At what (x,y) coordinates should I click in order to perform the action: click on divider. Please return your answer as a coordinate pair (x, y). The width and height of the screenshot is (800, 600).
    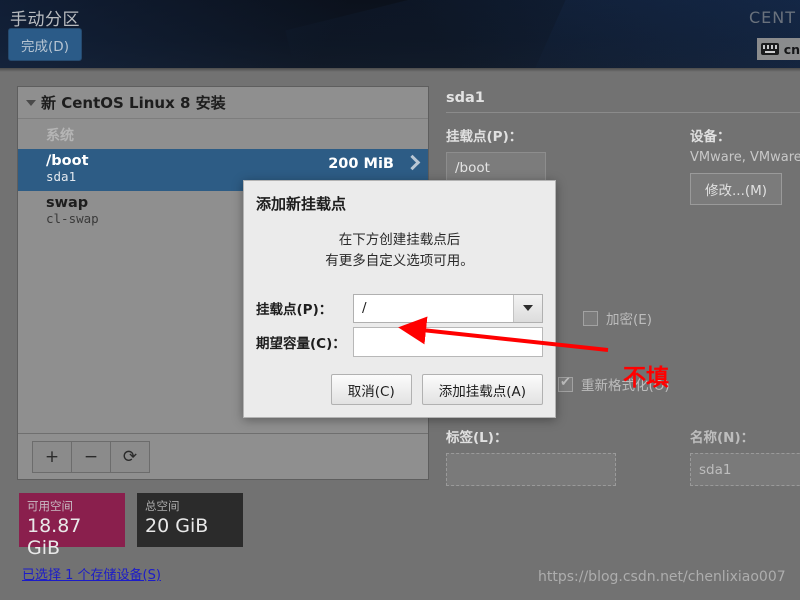
    Looking at the image, I should click on (623, 112).